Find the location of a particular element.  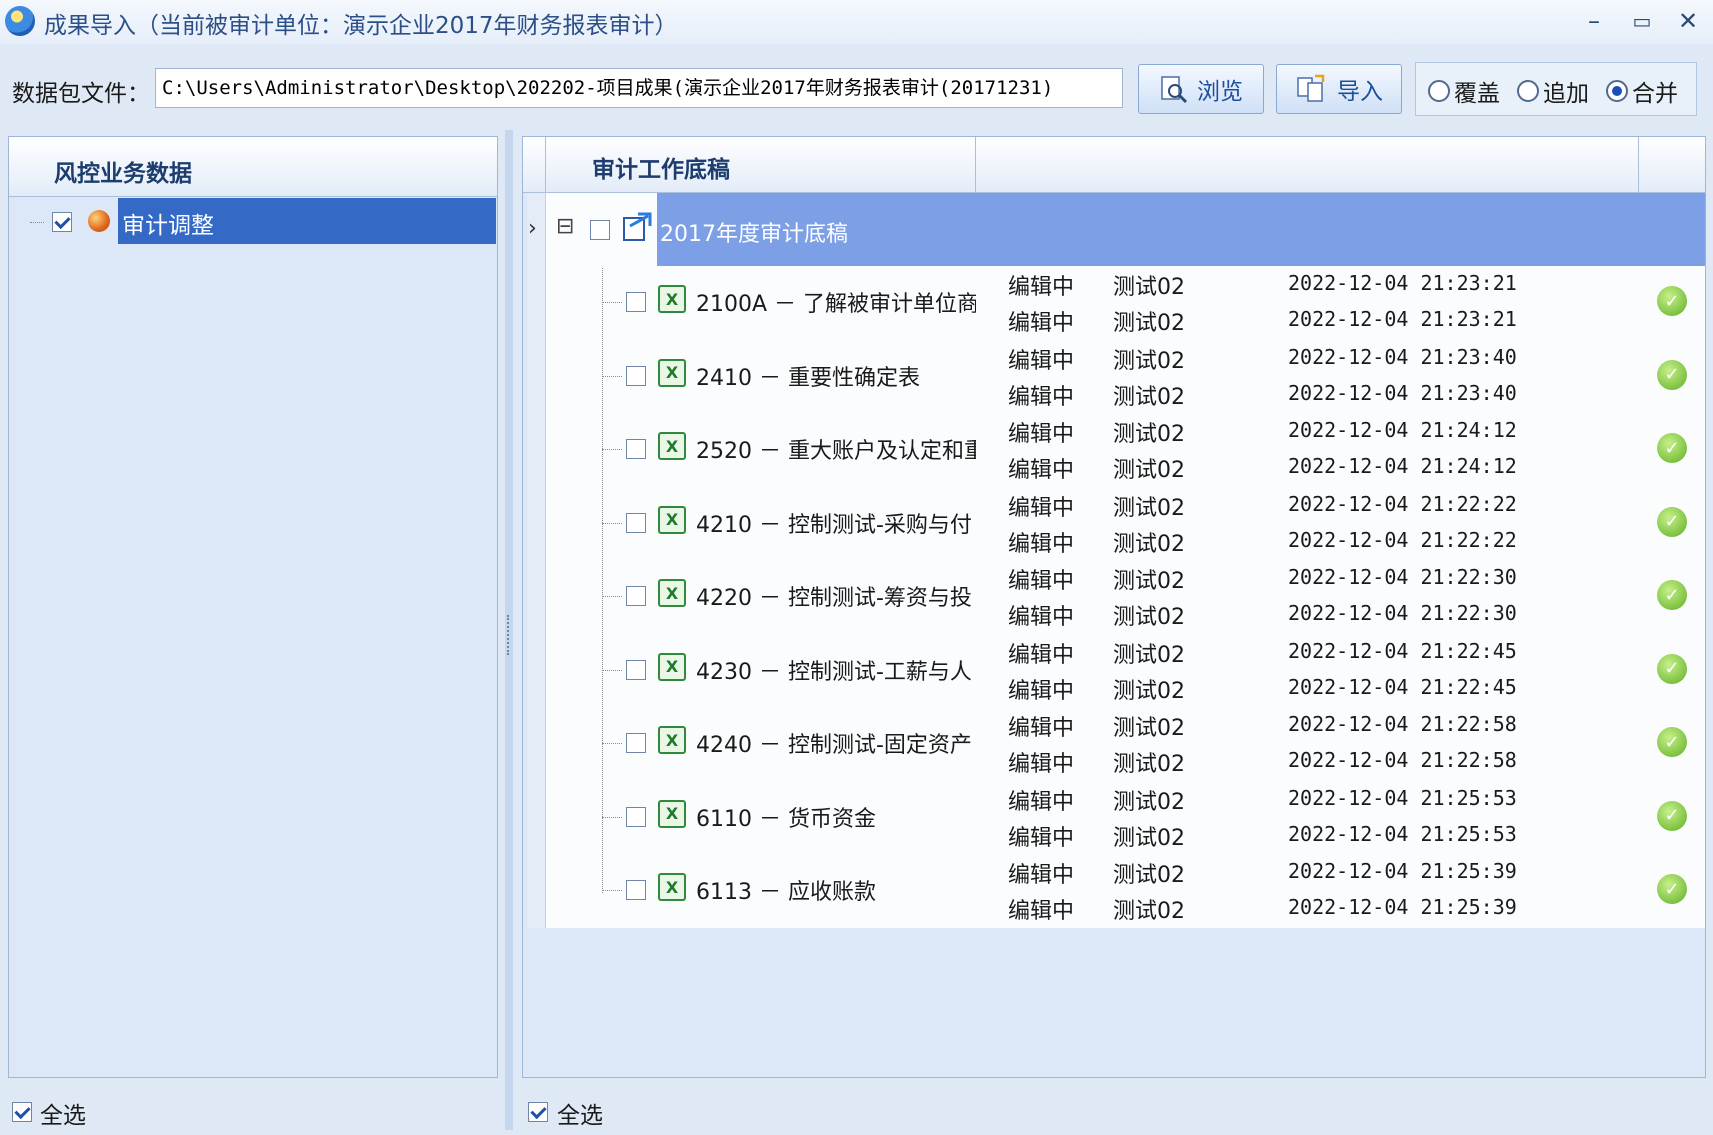

row-name: 6110 － 货币资金 is located at coordinates (786, 819).